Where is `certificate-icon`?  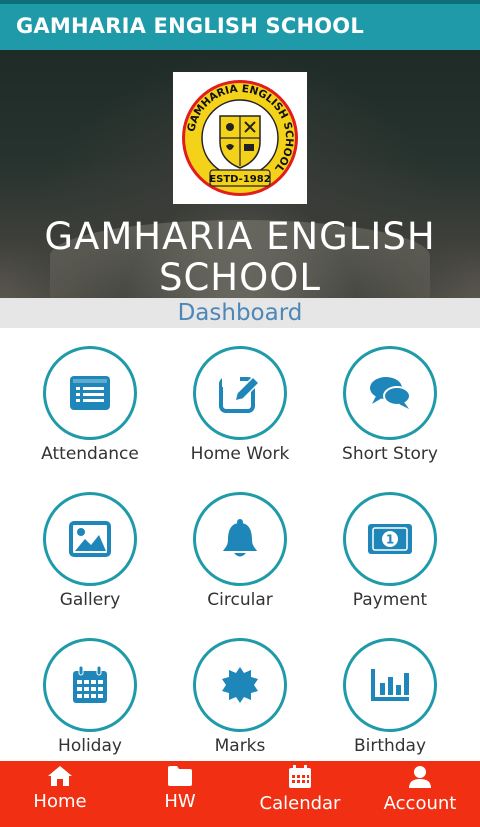
certificate-icon is located at coordinates (240, 685).